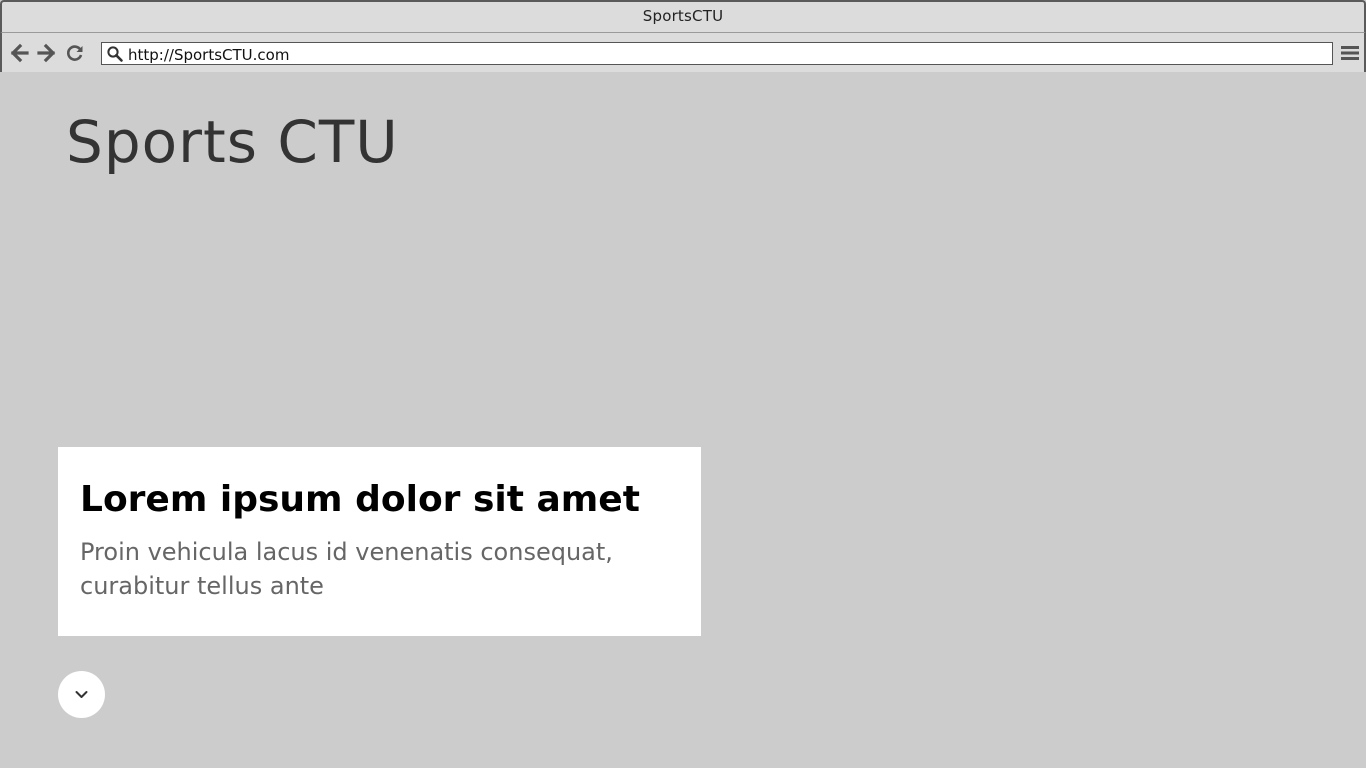  I want to click on reload-icon, so click(75, 53).